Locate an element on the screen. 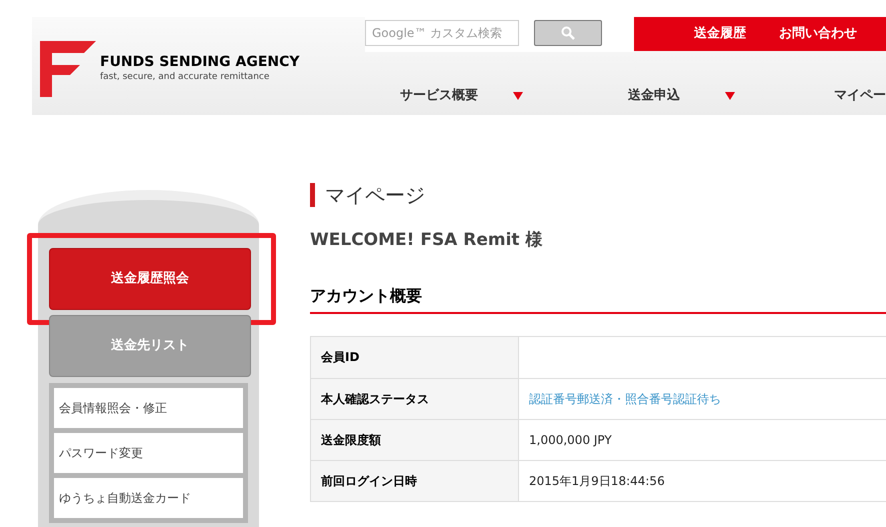 The height and width of the screenshot is (527, 886). top-link: 送金履歴 is located at coordinates (720, 34).